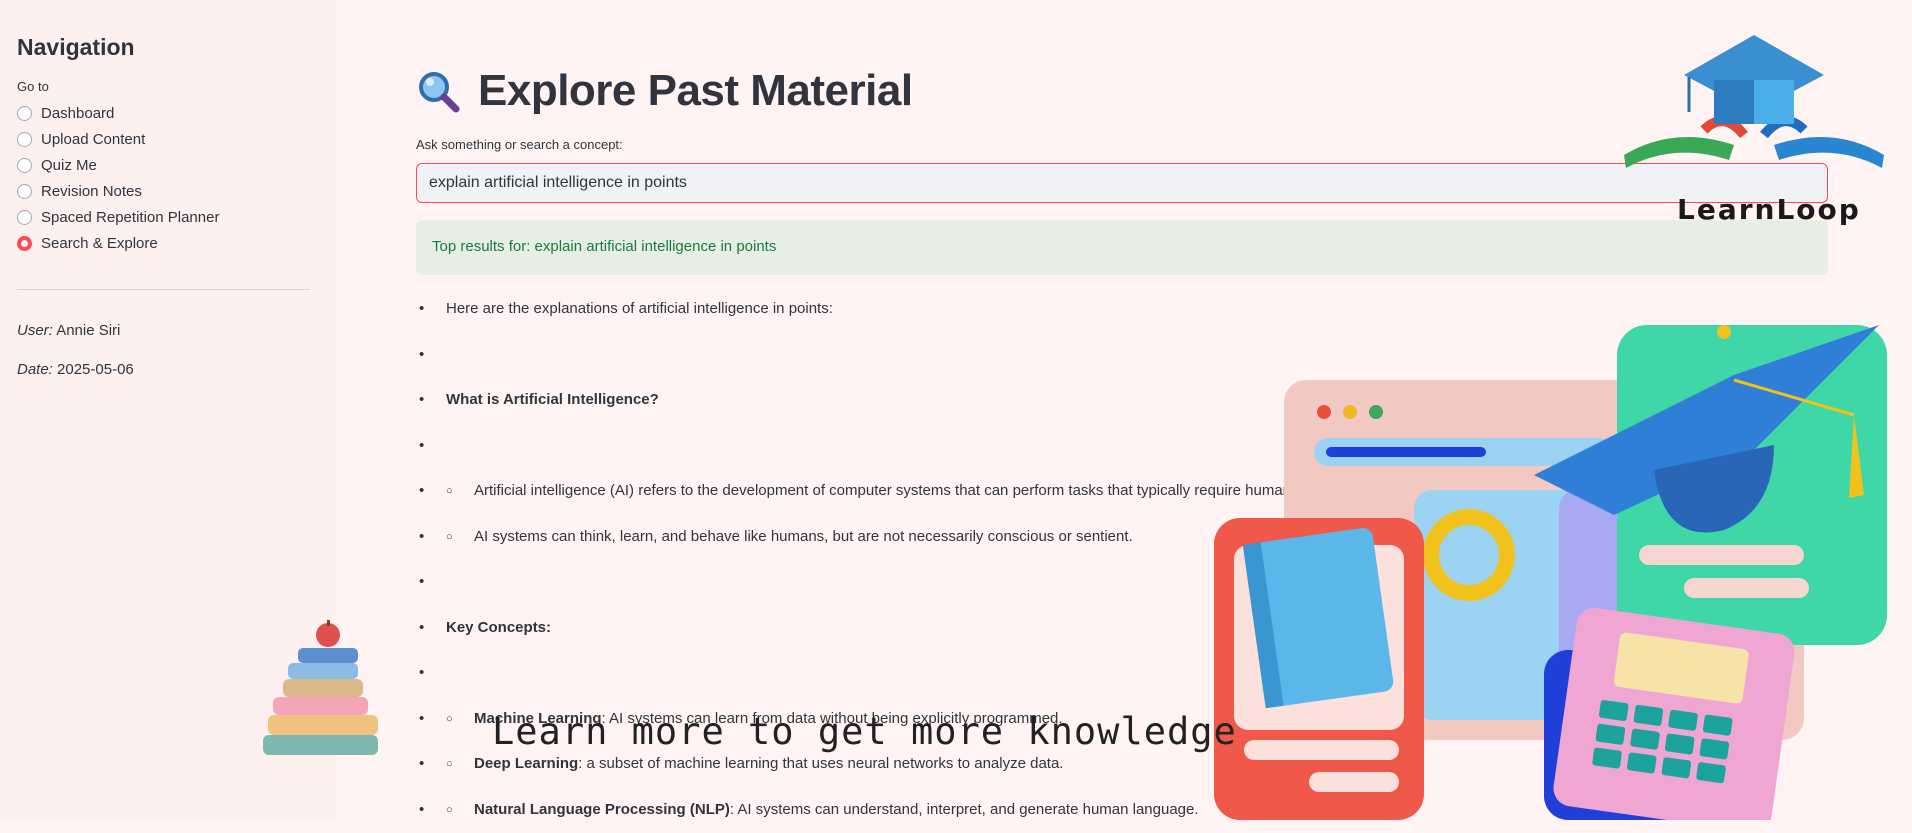 This screenshot has width=1912, height=833. I want to click on sidebar-title: Navigation, so click(76, 47).